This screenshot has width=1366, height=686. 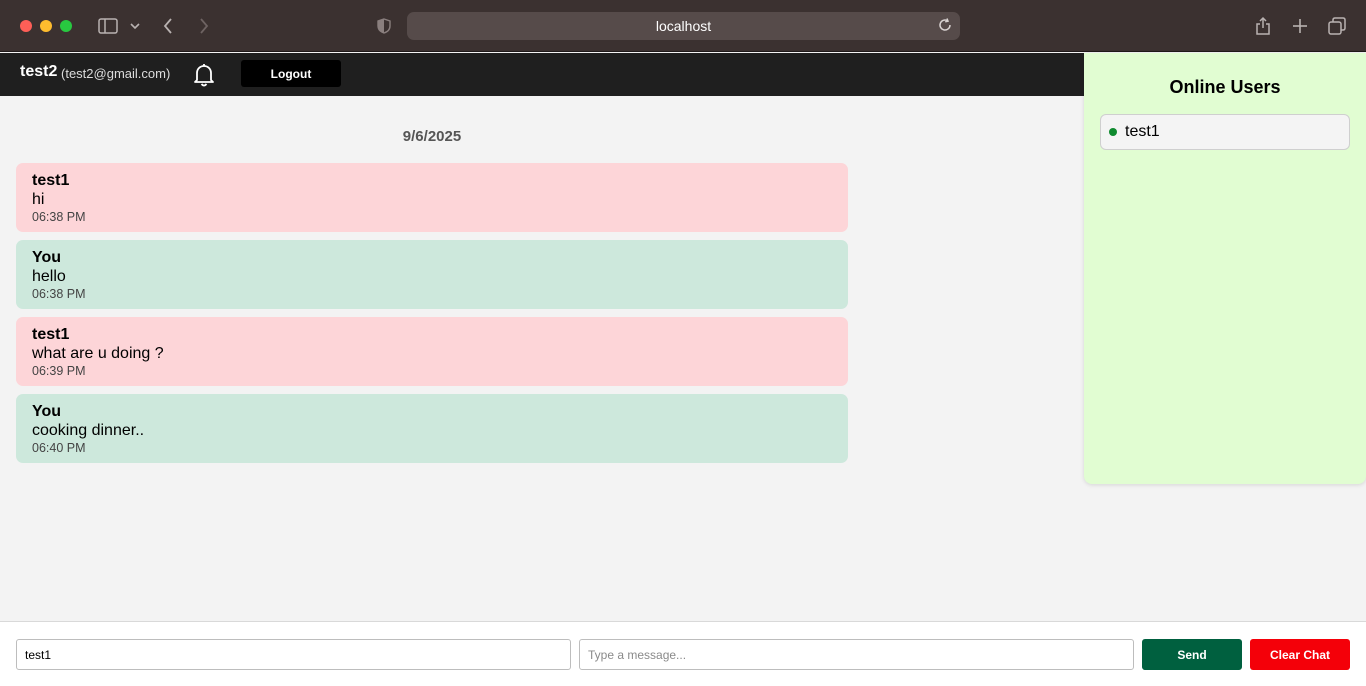 I want to click on message-time: 06:39 PM, so click(x=59, y=371).